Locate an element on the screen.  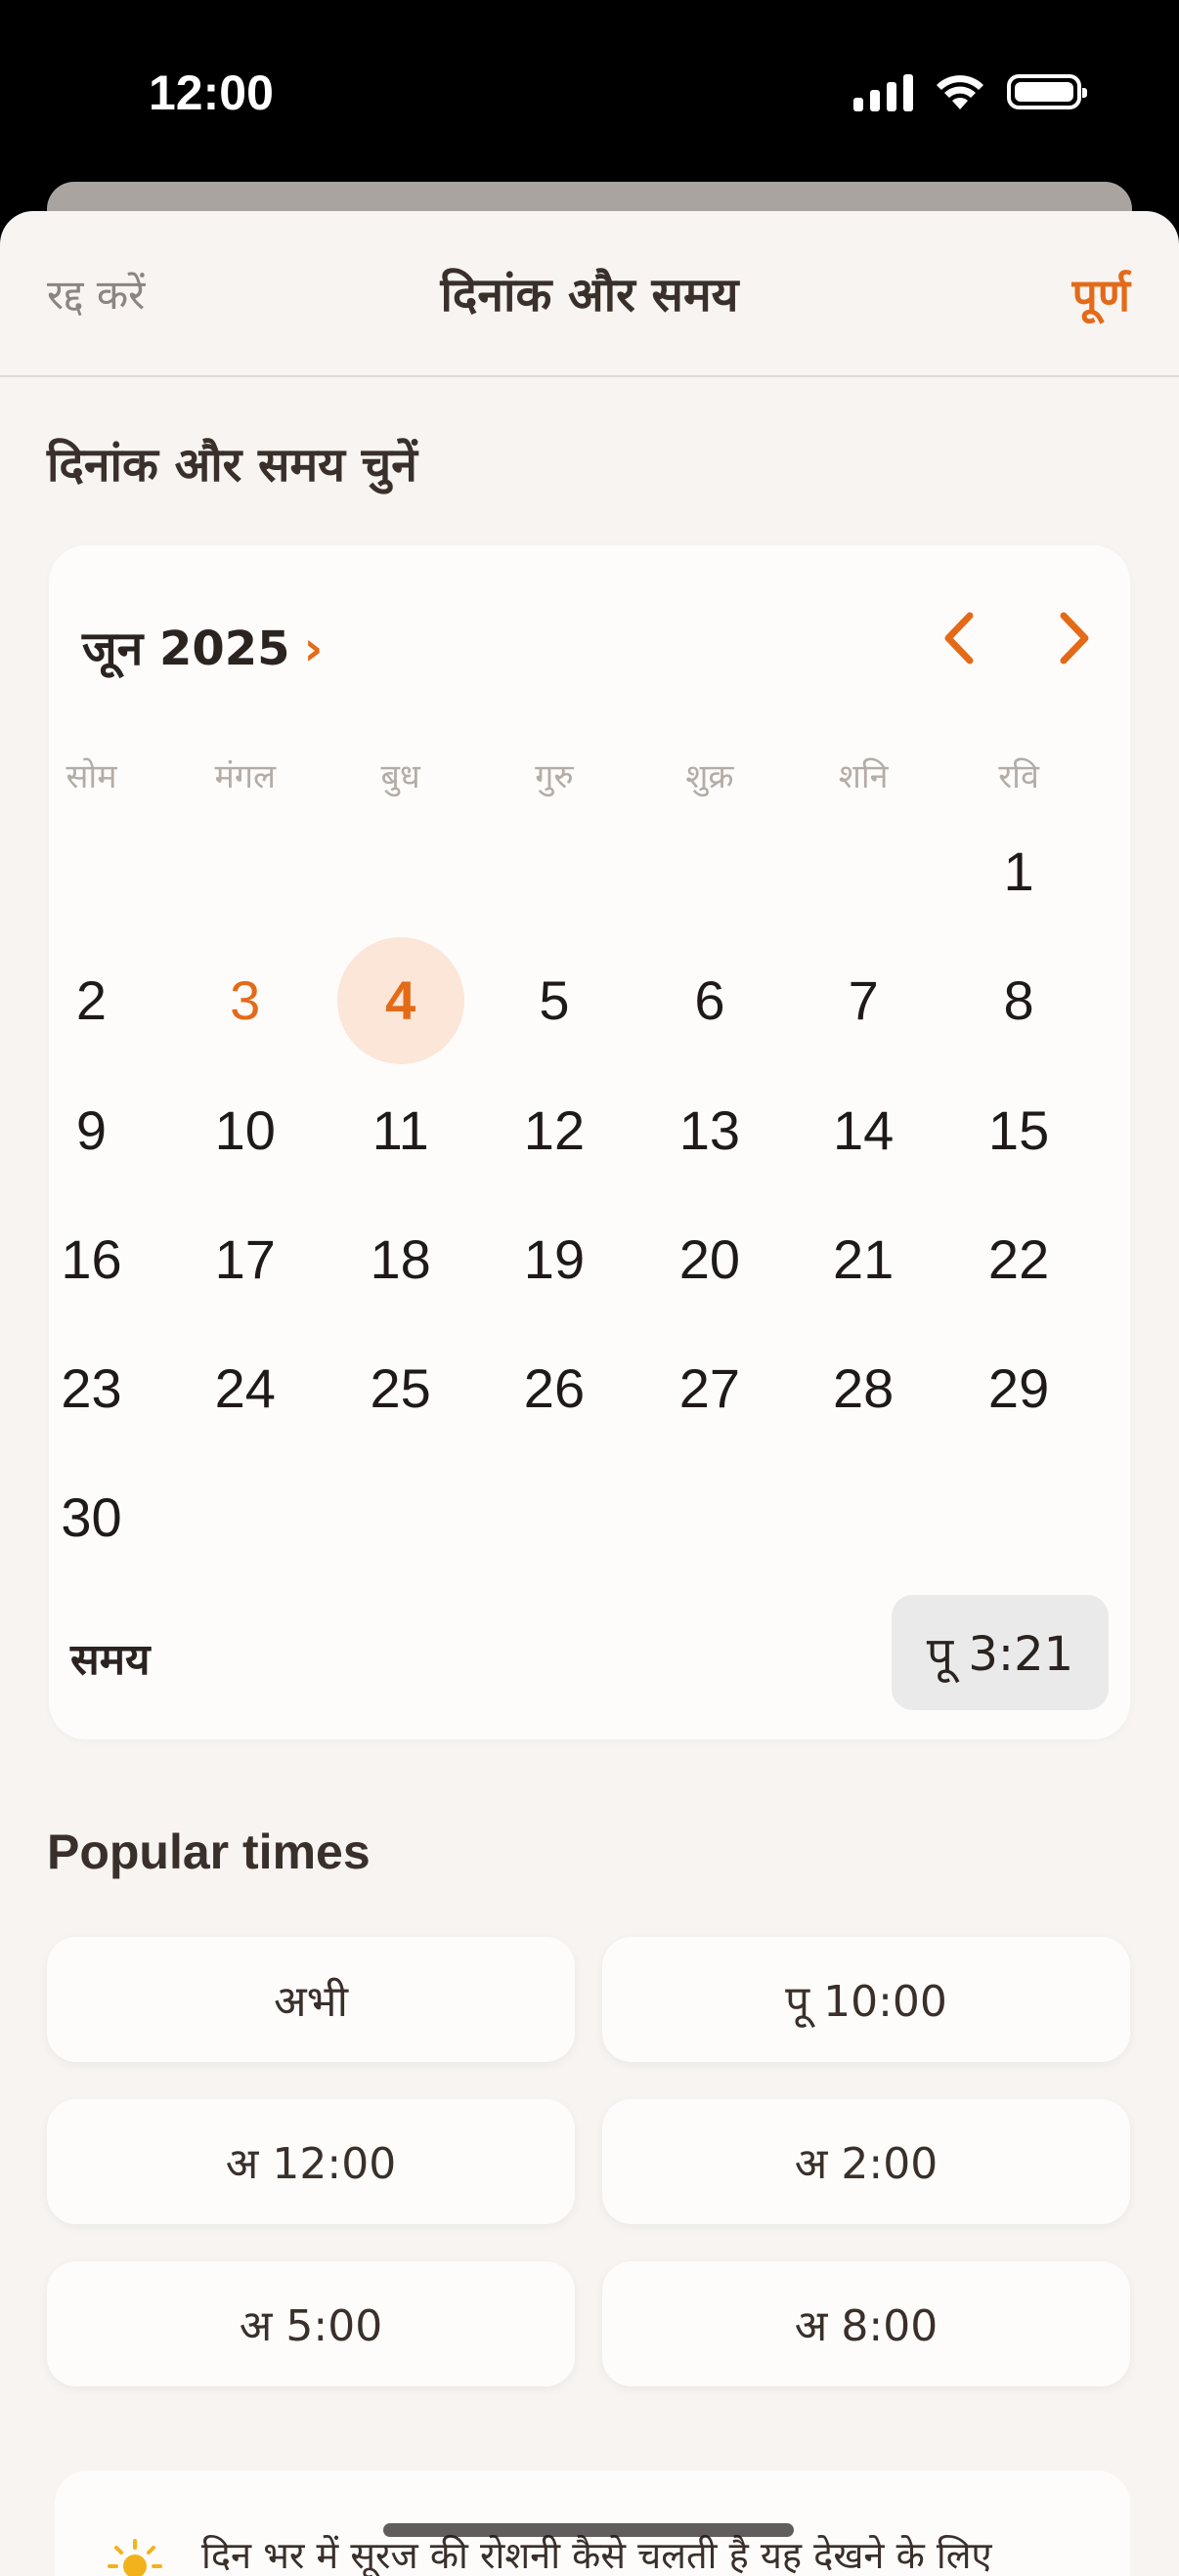
popular-time-button: अभी is located at coordinates (311, 2000).